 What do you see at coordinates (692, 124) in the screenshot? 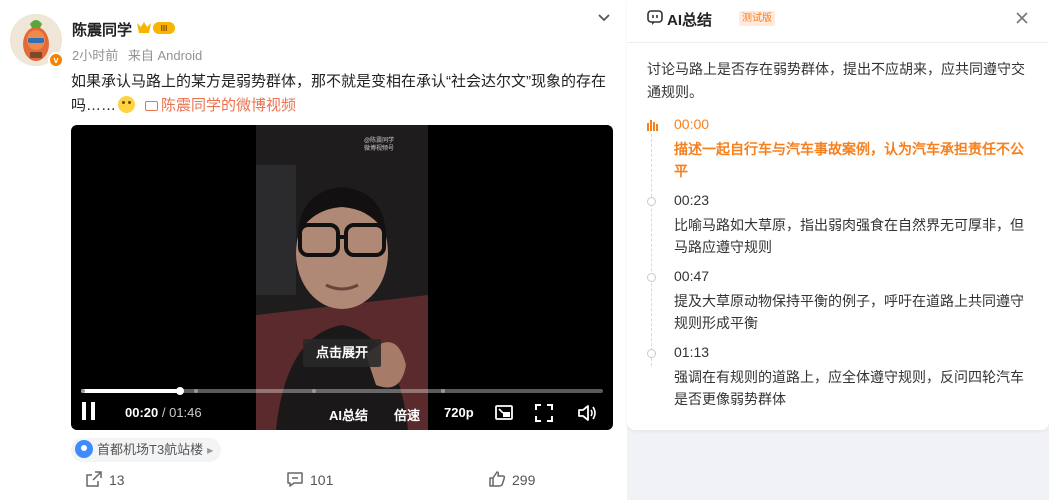
I see `chapter-time: 00:00` at bounding box center [692, 124].